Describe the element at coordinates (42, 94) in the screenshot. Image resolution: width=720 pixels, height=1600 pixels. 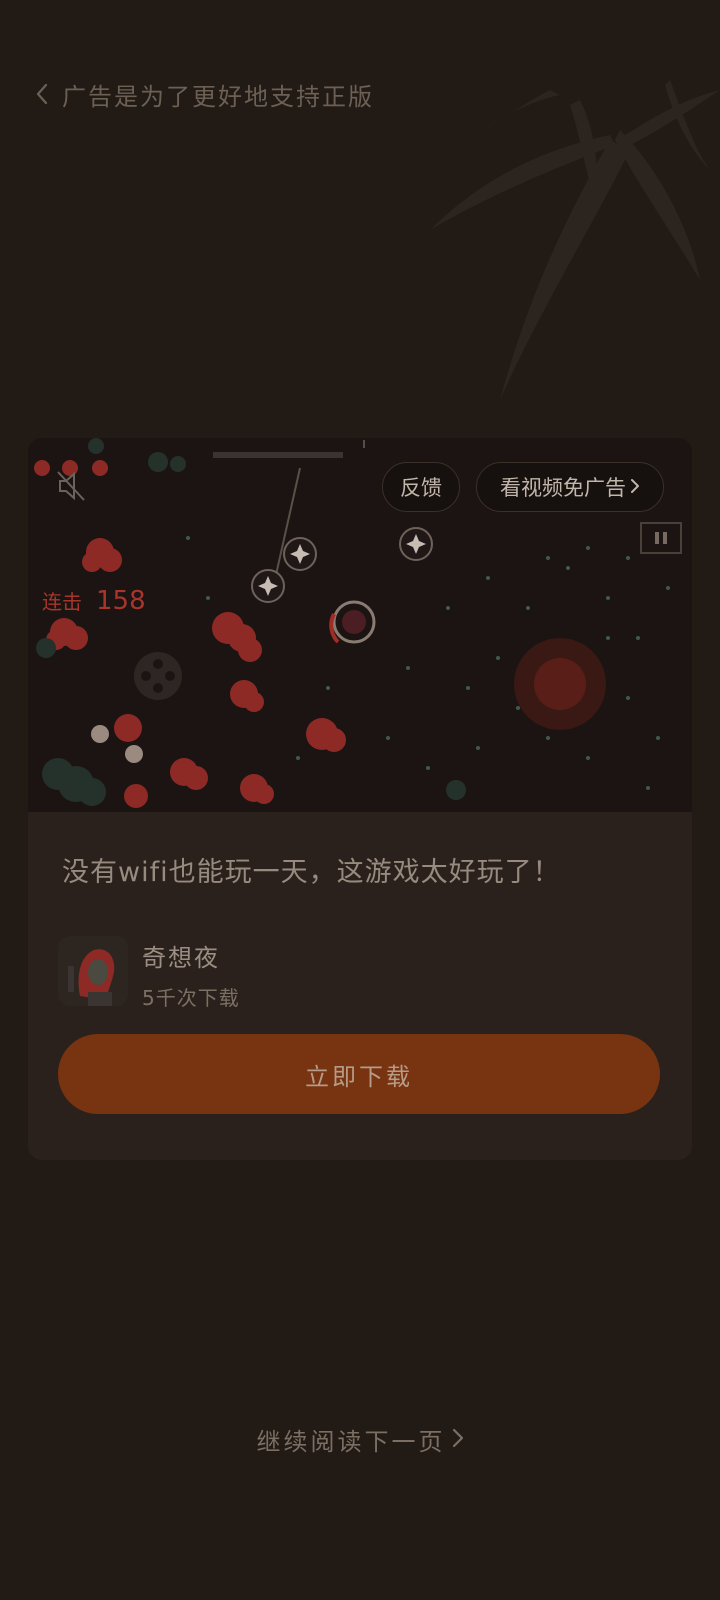
I see `chevron-left-icon` at that location.